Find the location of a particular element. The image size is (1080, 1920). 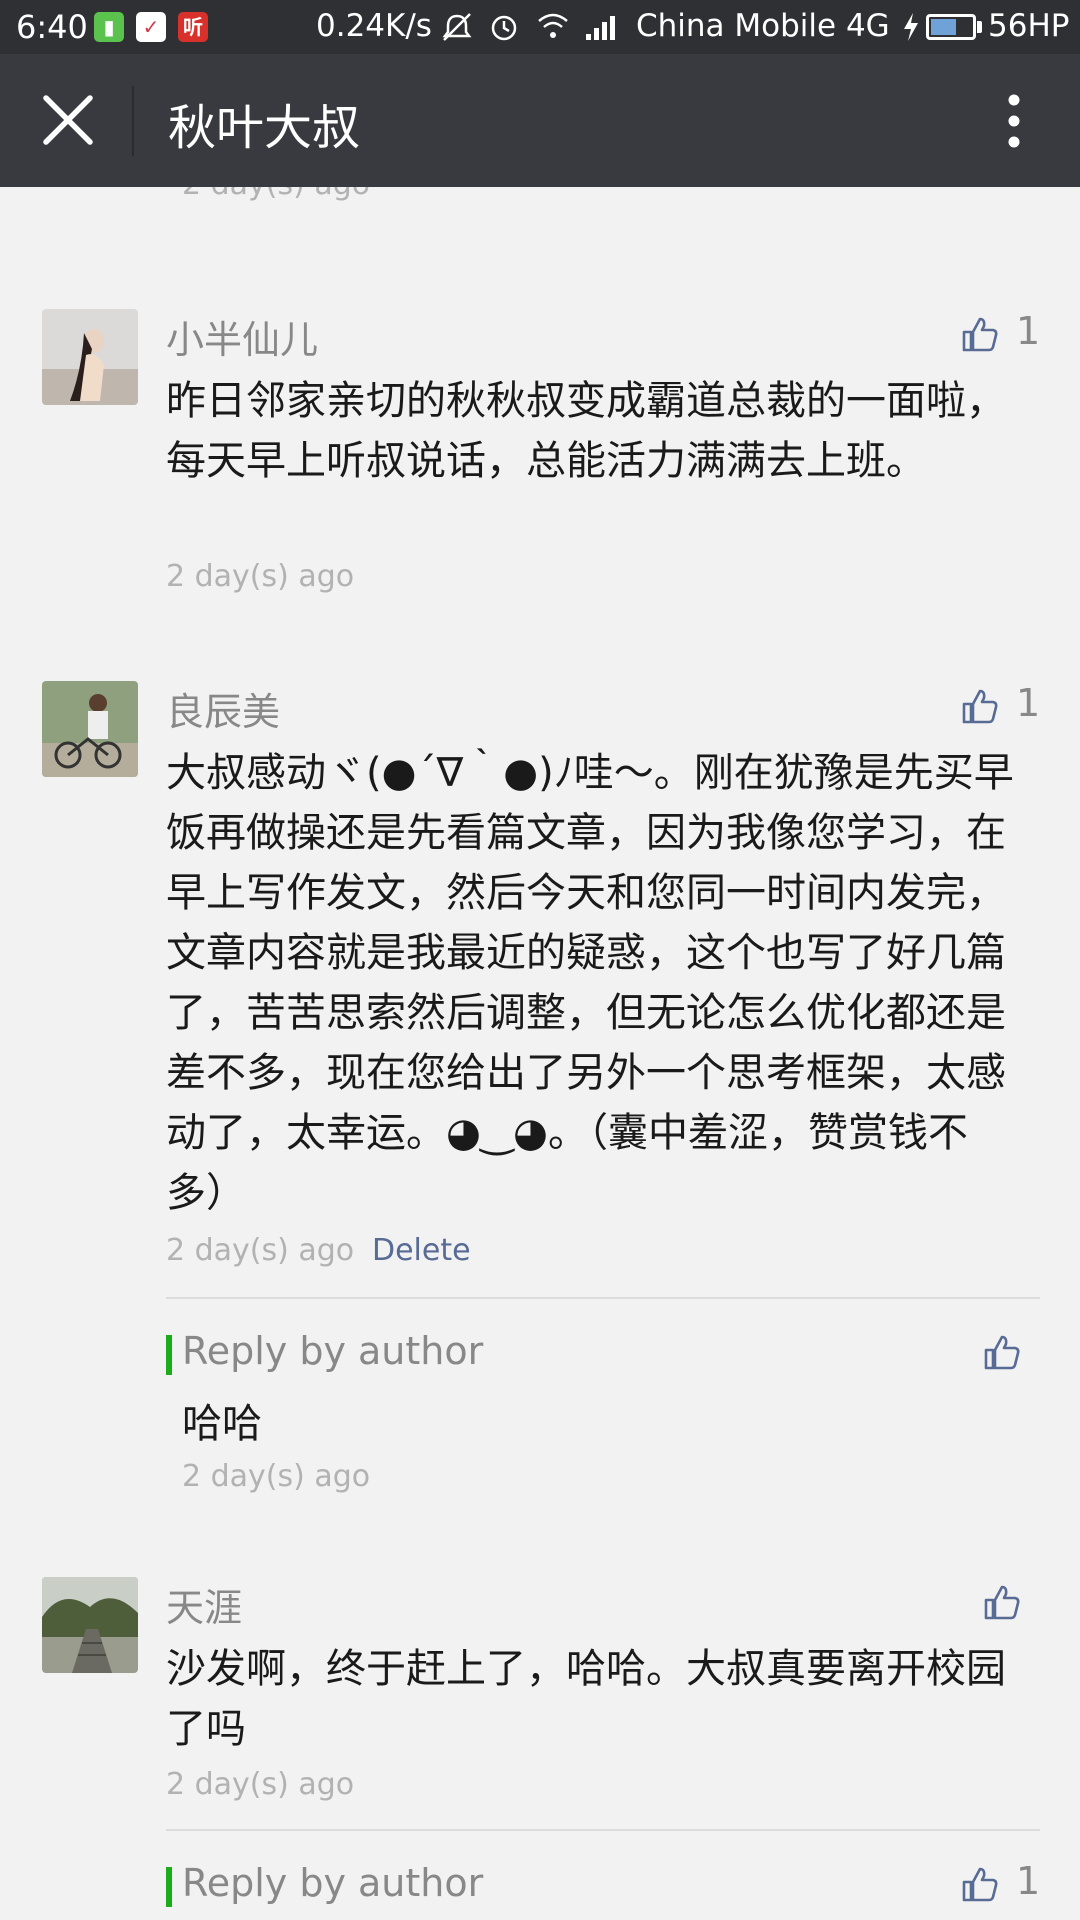

comment-text: 昨日邻家亲切的秋秋叔变成霸道总裁的一面啦，每天早上听叔说话，总能活力满满去上班。 is located at coordinates (586, 431).